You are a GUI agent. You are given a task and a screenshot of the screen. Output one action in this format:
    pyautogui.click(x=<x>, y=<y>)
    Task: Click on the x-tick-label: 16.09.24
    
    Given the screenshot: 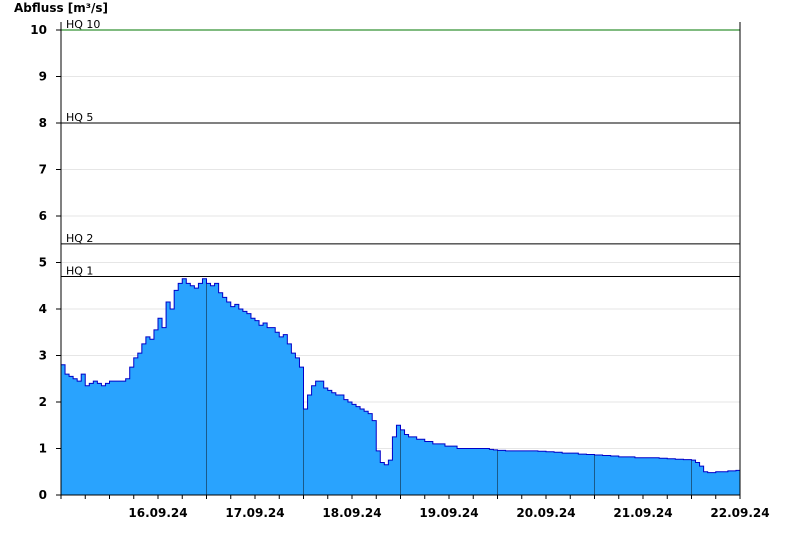 What is the action you would take?
    pyautogui.click(x=157, y=513)
    